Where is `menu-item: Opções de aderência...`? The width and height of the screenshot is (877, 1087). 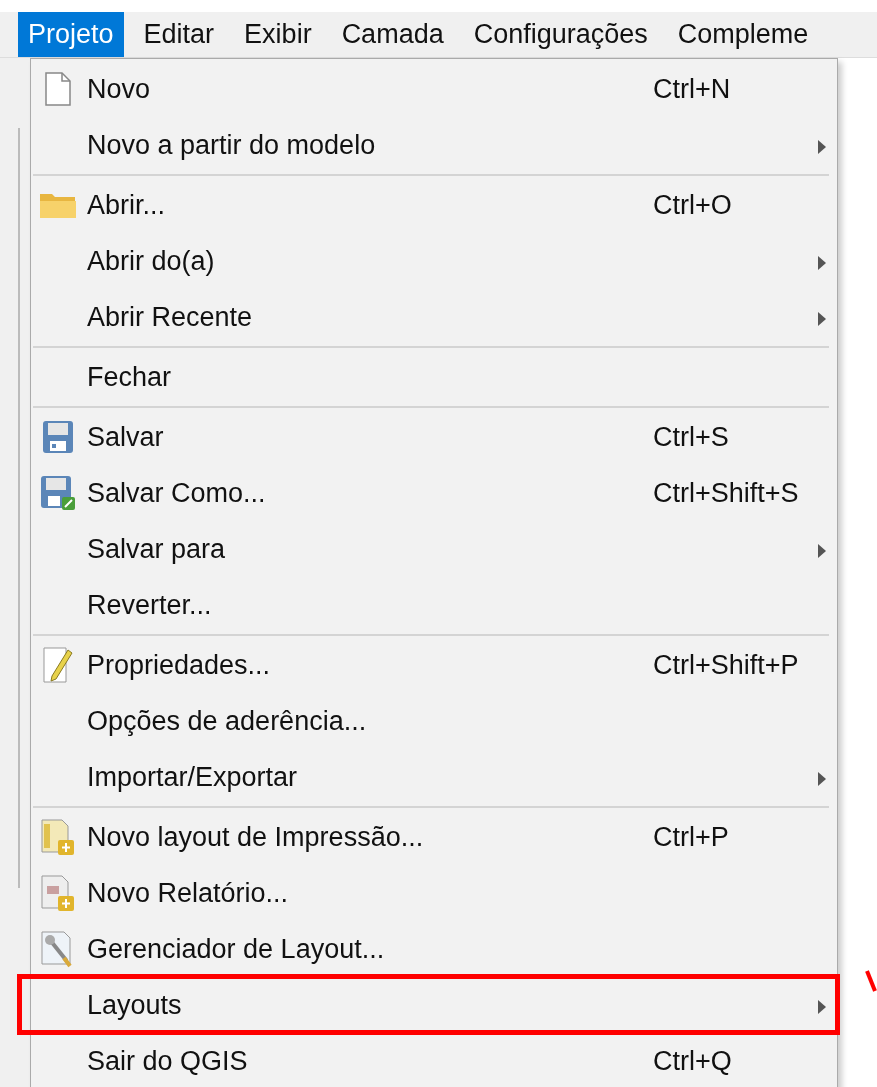
menu-item: Opções de aderência... is located at coordinates (434, 721).